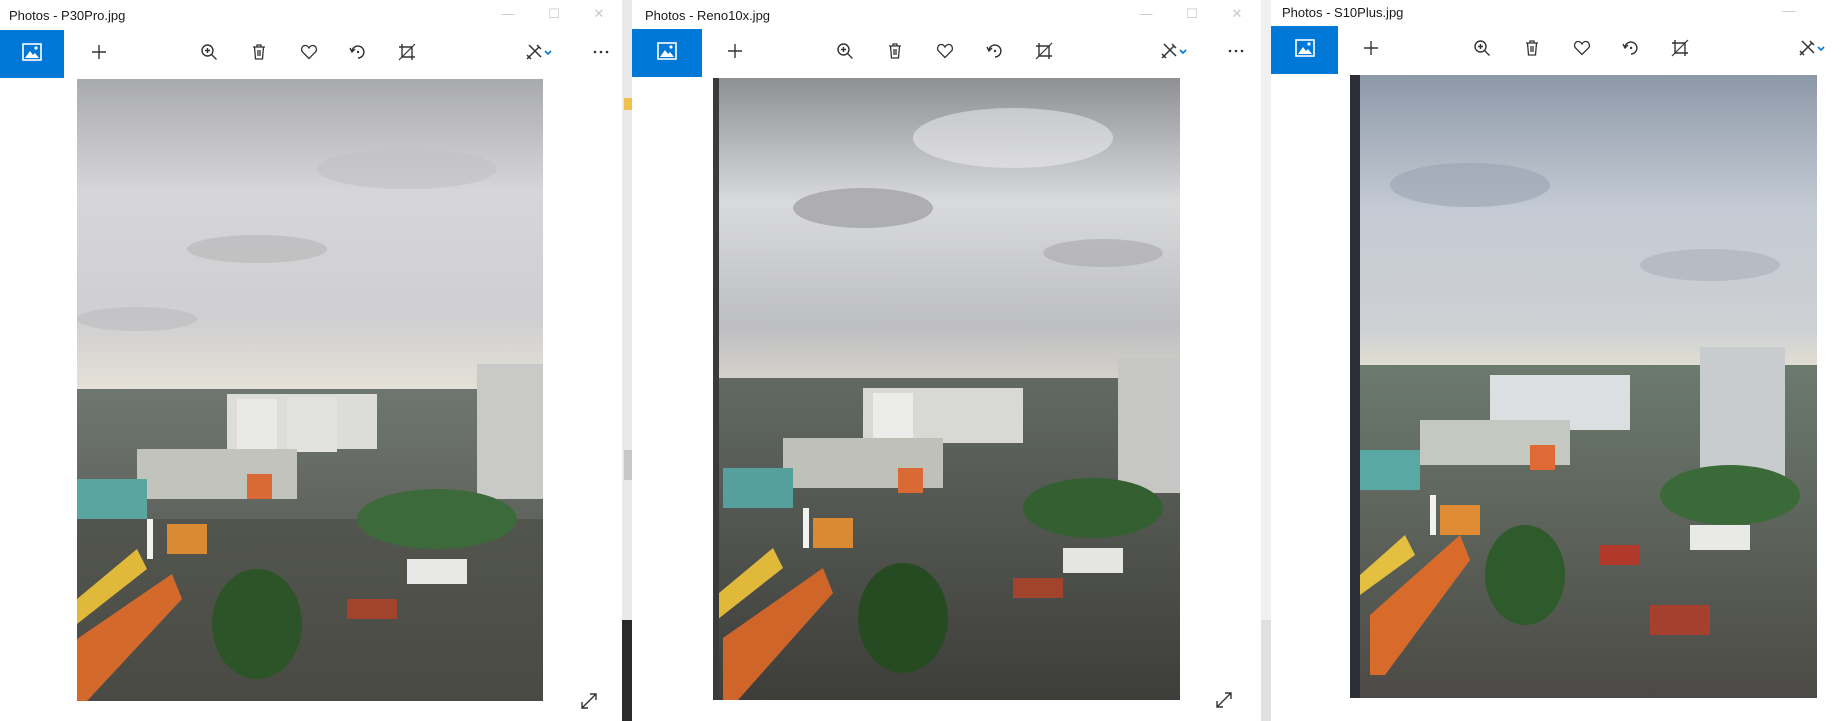 This screenshot has width=1845, height=721. What do you see at coordinates (627, 360) in the screenshot?
I see `background-window-strip` at bounding box center [627, 360].